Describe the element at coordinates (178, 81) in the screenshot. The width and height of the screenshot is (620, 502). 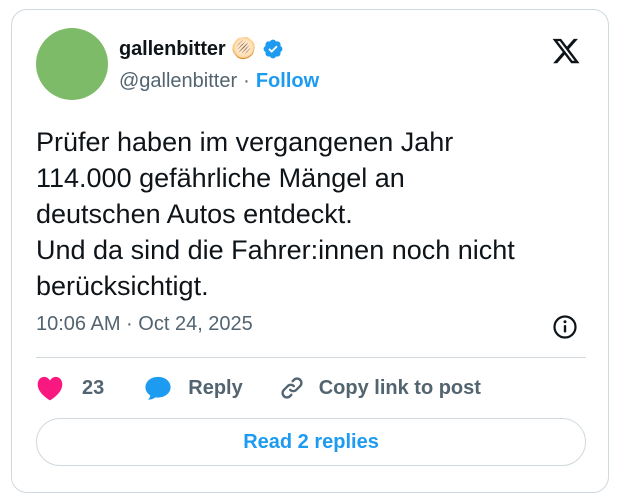
I see `author-handle: @gallenbitter` at that location.